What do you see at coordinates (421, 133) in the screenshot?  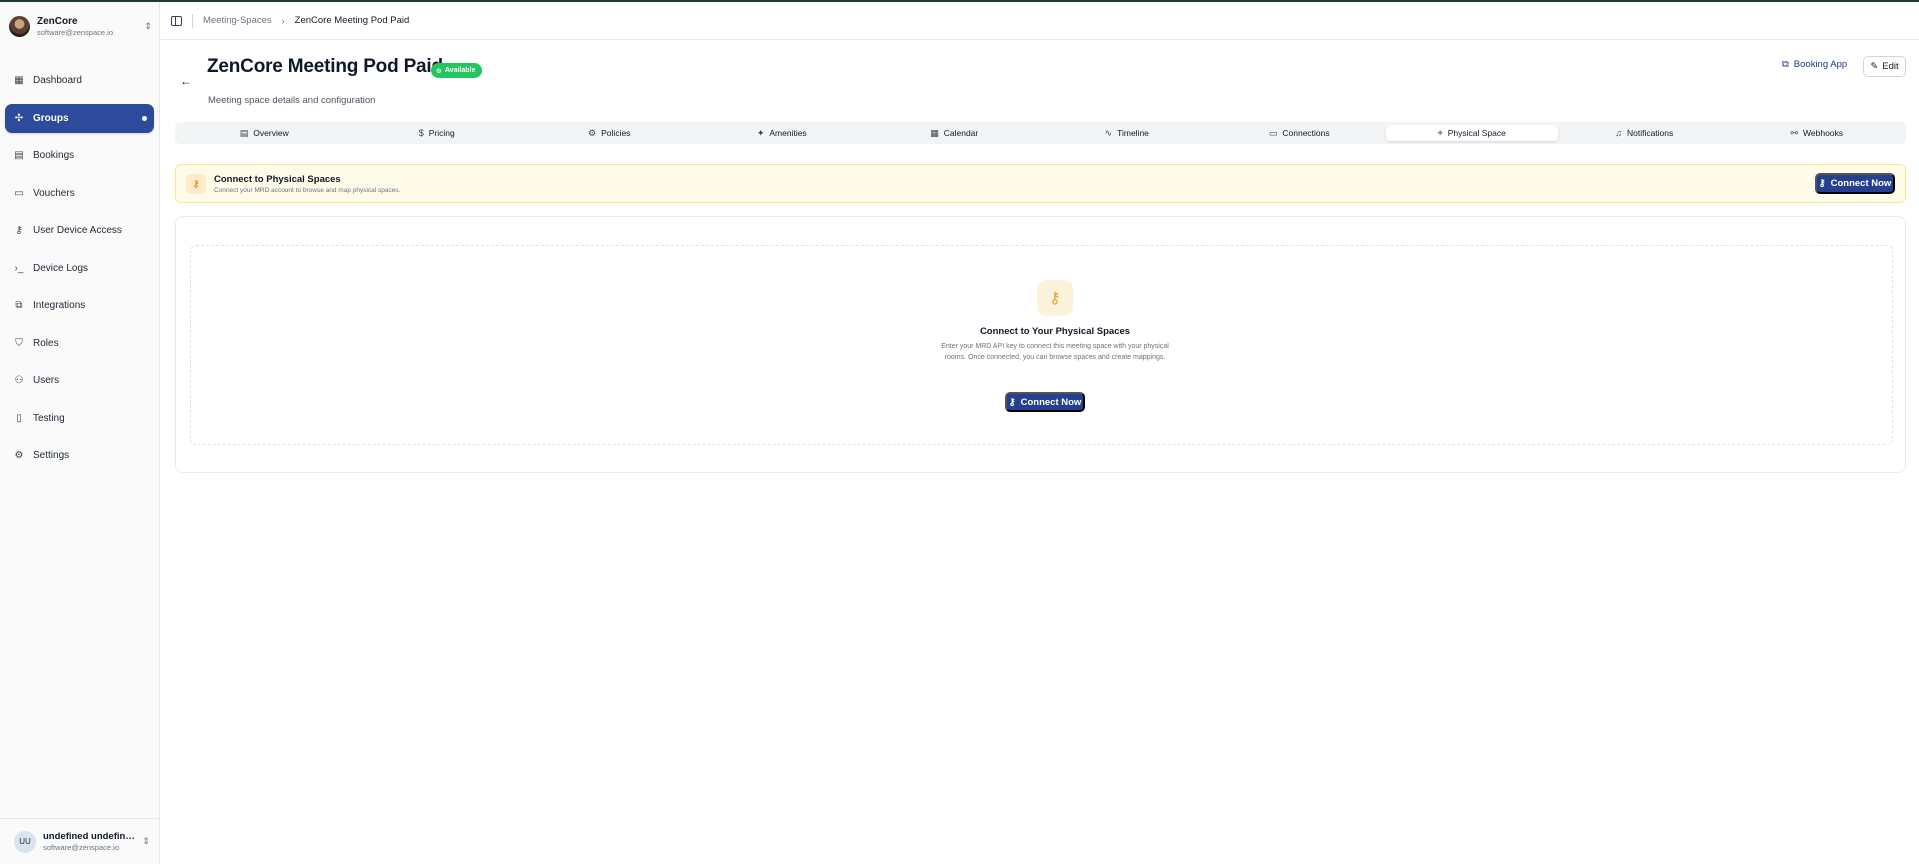 I see `dollar-icon: $` at bounding box center [421, 133].